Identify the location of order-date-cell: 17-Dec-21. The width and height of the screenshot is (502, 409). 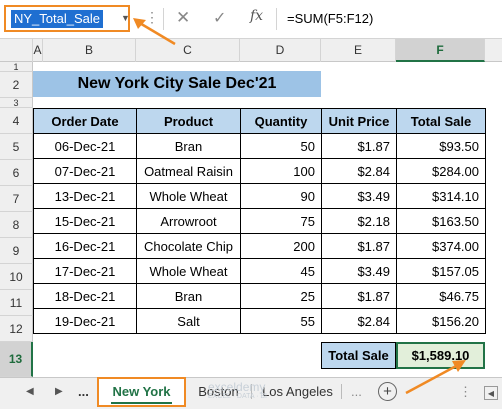
(85, 271).